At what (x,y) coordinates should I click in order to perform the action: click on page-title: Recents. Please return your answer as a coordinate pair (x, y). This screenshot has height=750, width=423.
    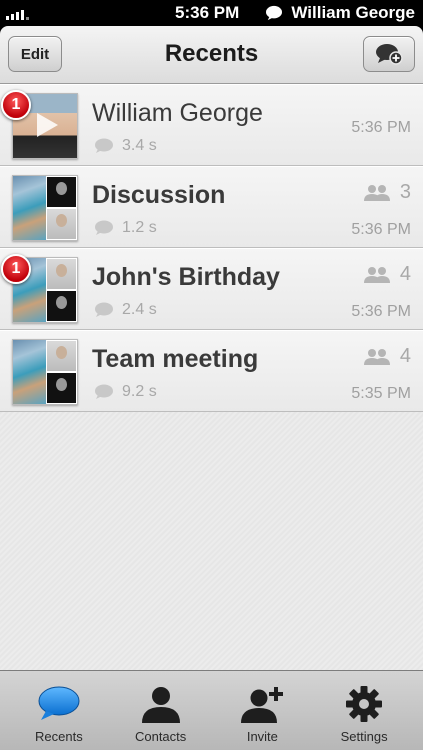
    Looking at the image, I should click on (211, 53).